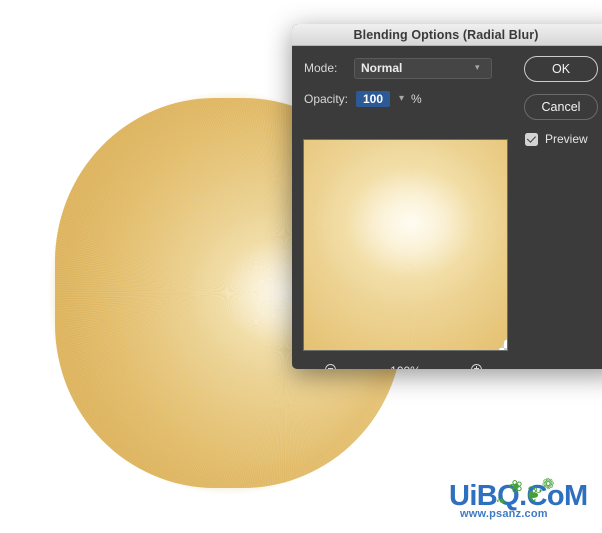 This screenshot has height=533, width=602. Describe the element at coordinates (501, 500) in the screenshot. I see `leaf-ornament-icon: ❧` at that location.